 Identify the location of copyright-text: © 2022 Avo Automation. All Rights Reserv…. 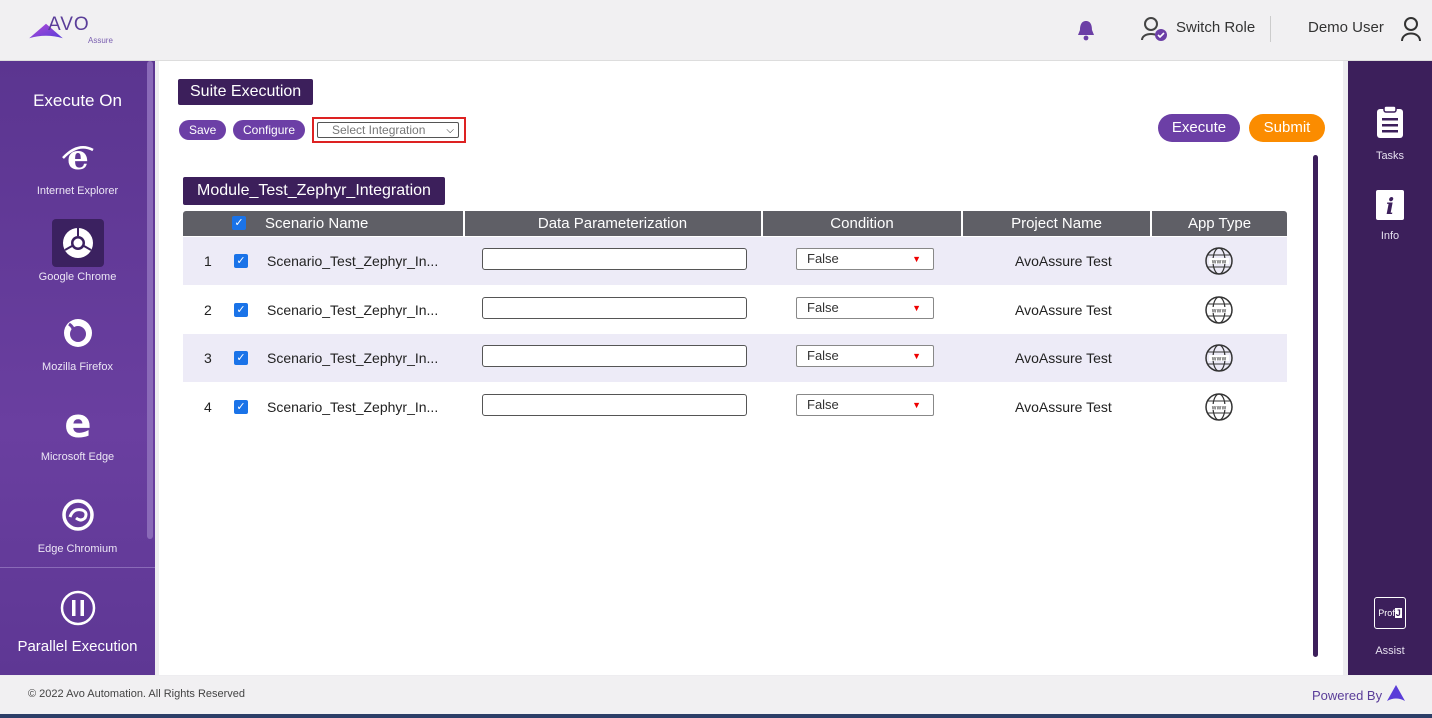
(137, 694).